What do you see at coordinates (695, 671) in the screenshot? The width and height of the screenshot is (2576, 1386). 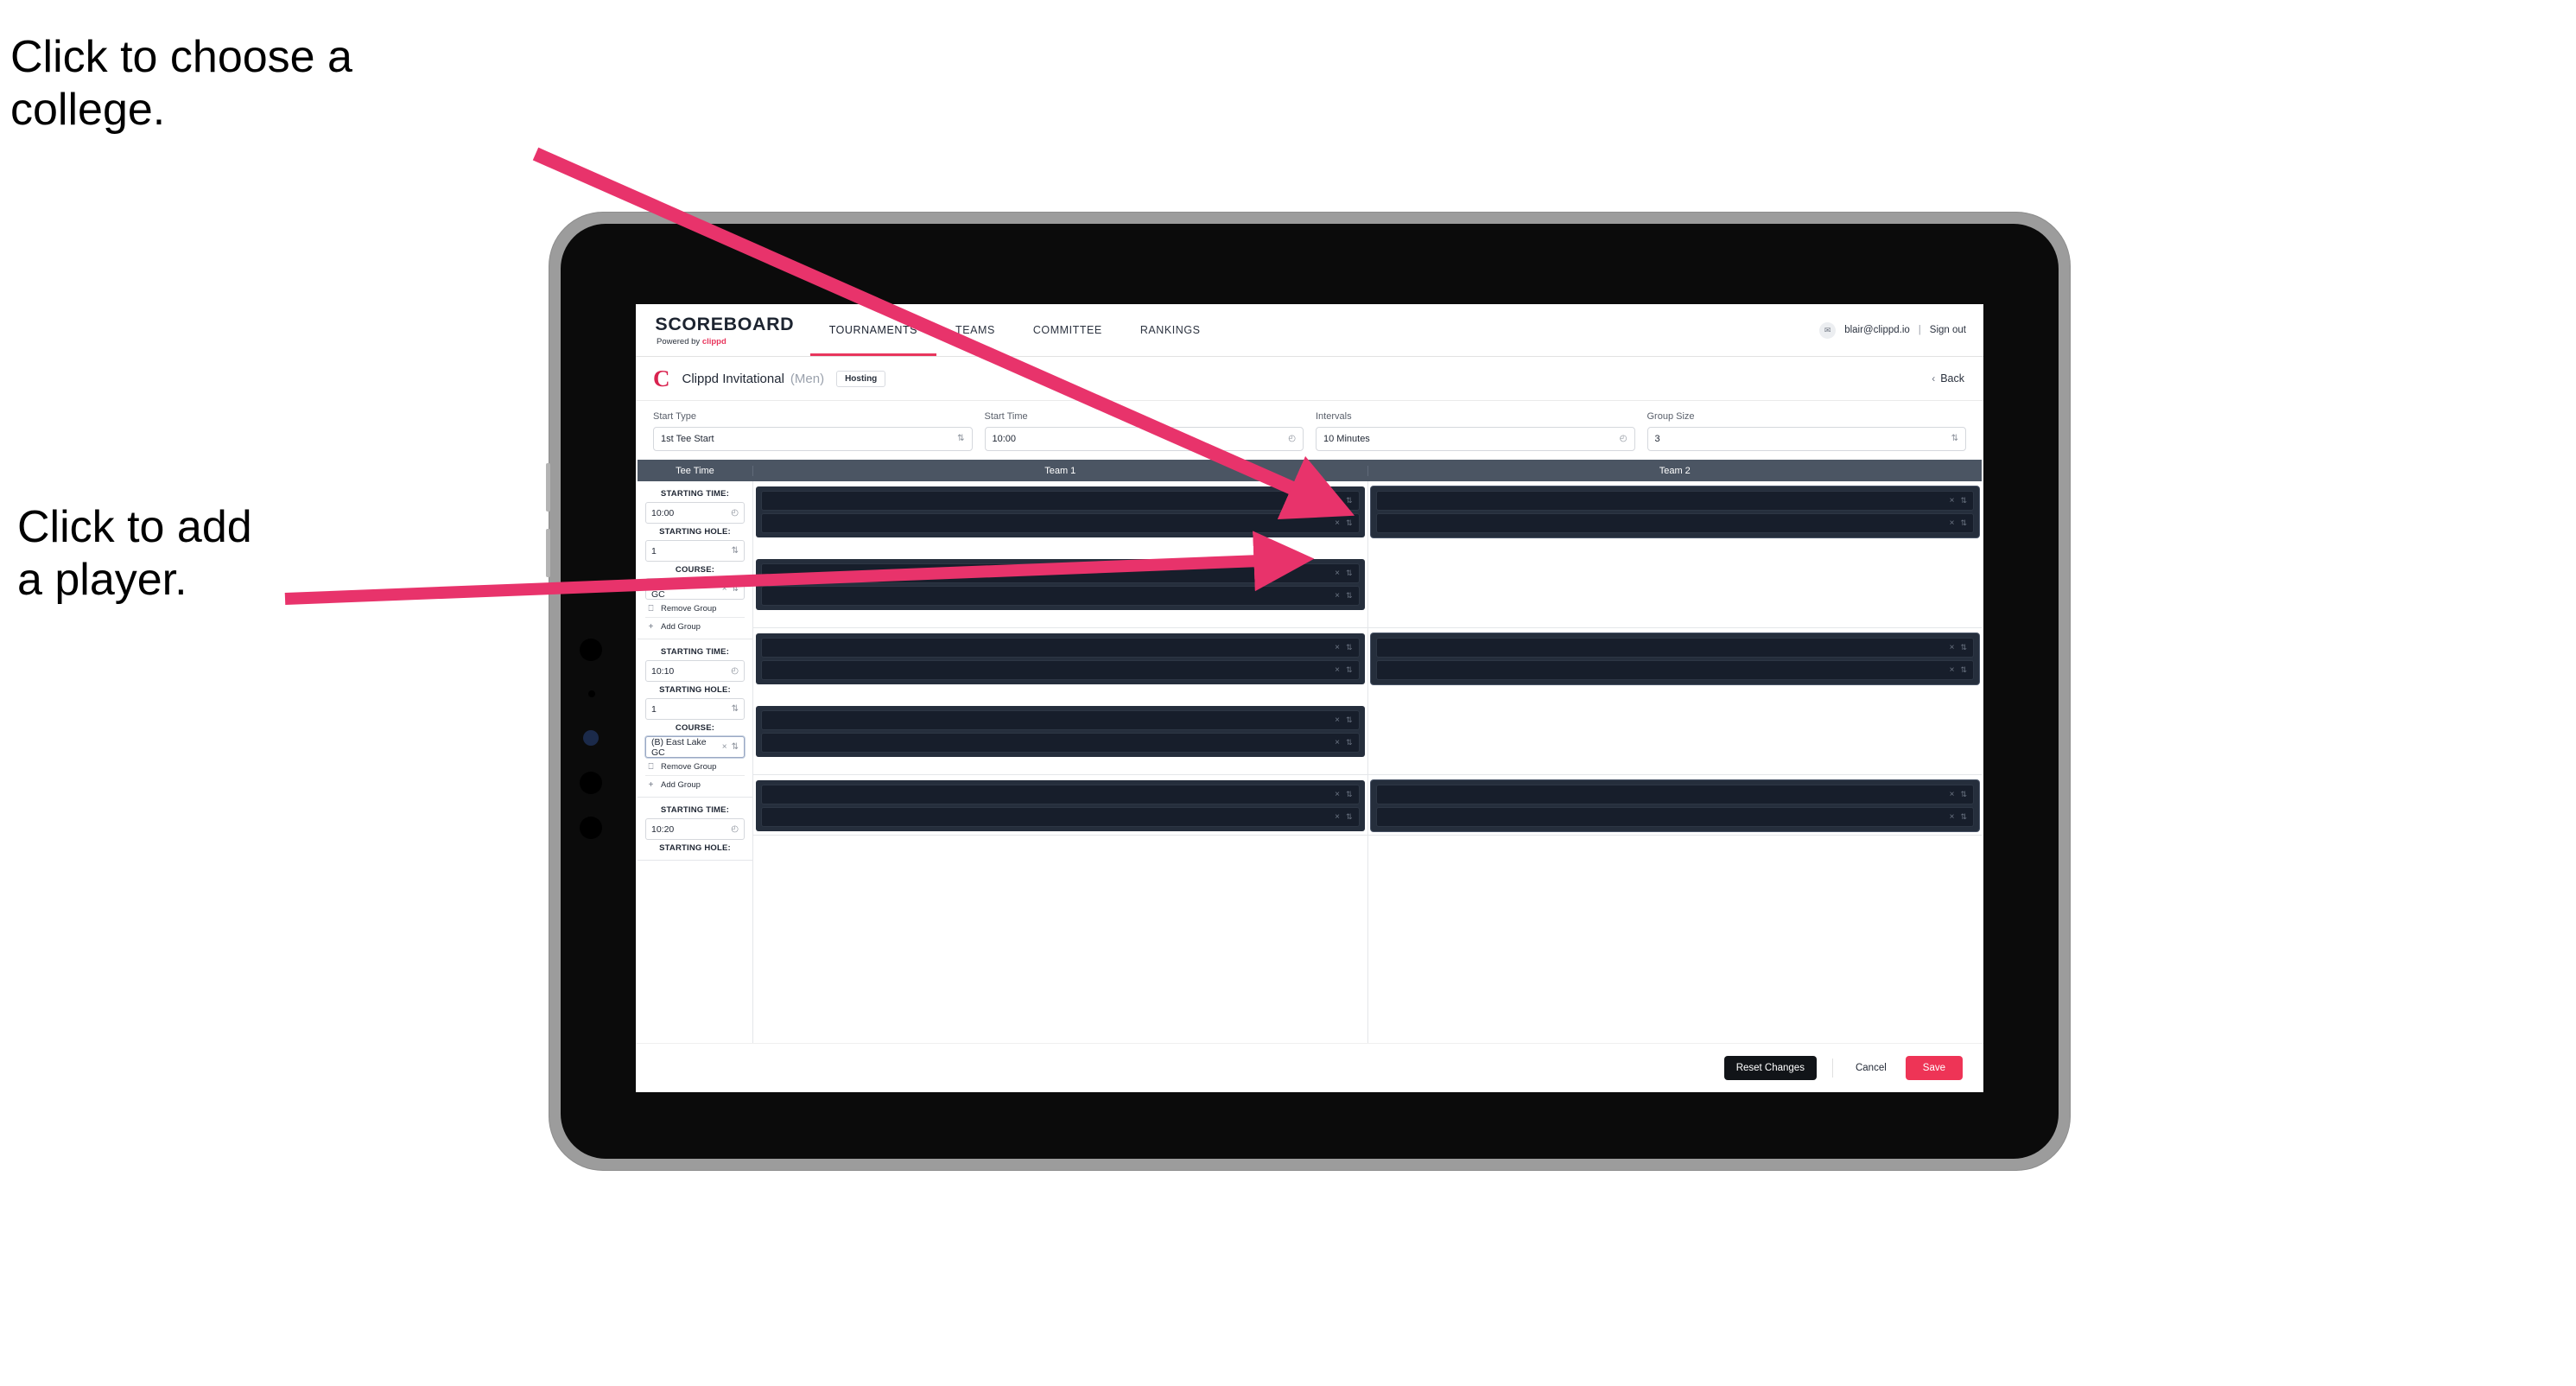 I see `starting-time-input: 10:10 ◴` at bounding box center [695, 671].